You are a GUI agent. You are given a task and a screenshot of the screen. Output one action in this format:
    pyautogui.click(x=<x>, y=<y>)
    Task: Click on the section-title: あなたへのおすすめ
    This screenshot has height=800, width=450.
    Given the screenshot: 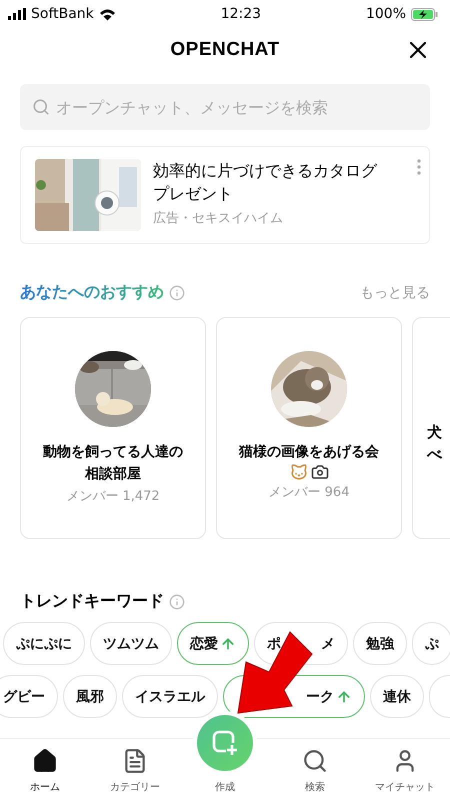 What is the action you would take?
    pyautogui.click(x=92, y=292)
    